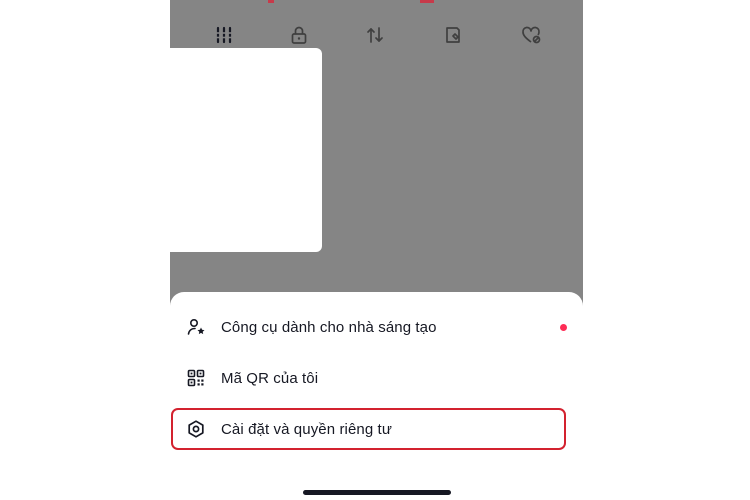  I want to click on menu-item-creator-tools: Công cụ dành cho nhà sáng tạo, so click(376, 327).